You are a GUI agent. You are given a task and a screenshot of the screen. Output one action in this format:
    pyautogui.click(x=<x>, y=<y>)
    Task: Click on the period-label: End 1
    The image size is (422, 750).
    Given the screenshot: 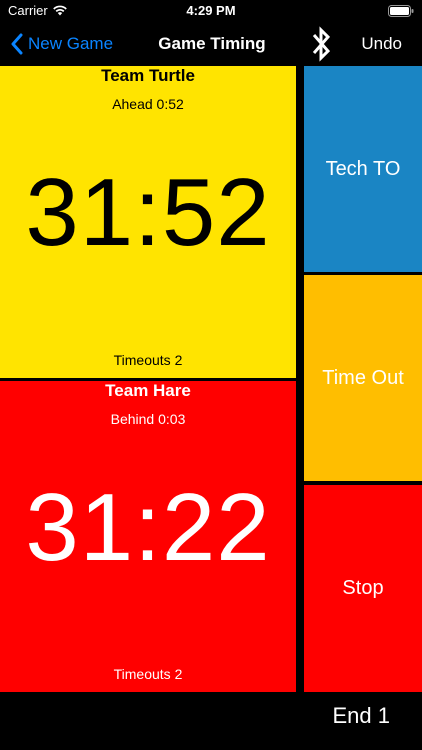 What is the action you would take?
    pyautogui.click(x=361, y=715)
    